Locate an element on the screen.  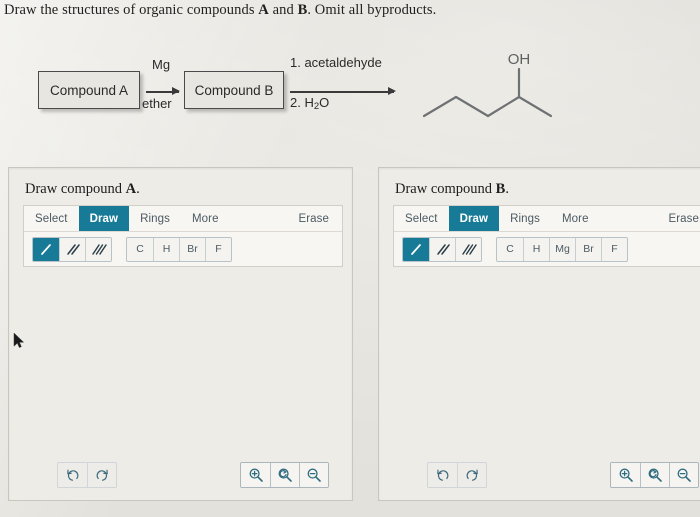
editor-b-tools-row: C H Mg Br F is located at coordinates (547, 249).